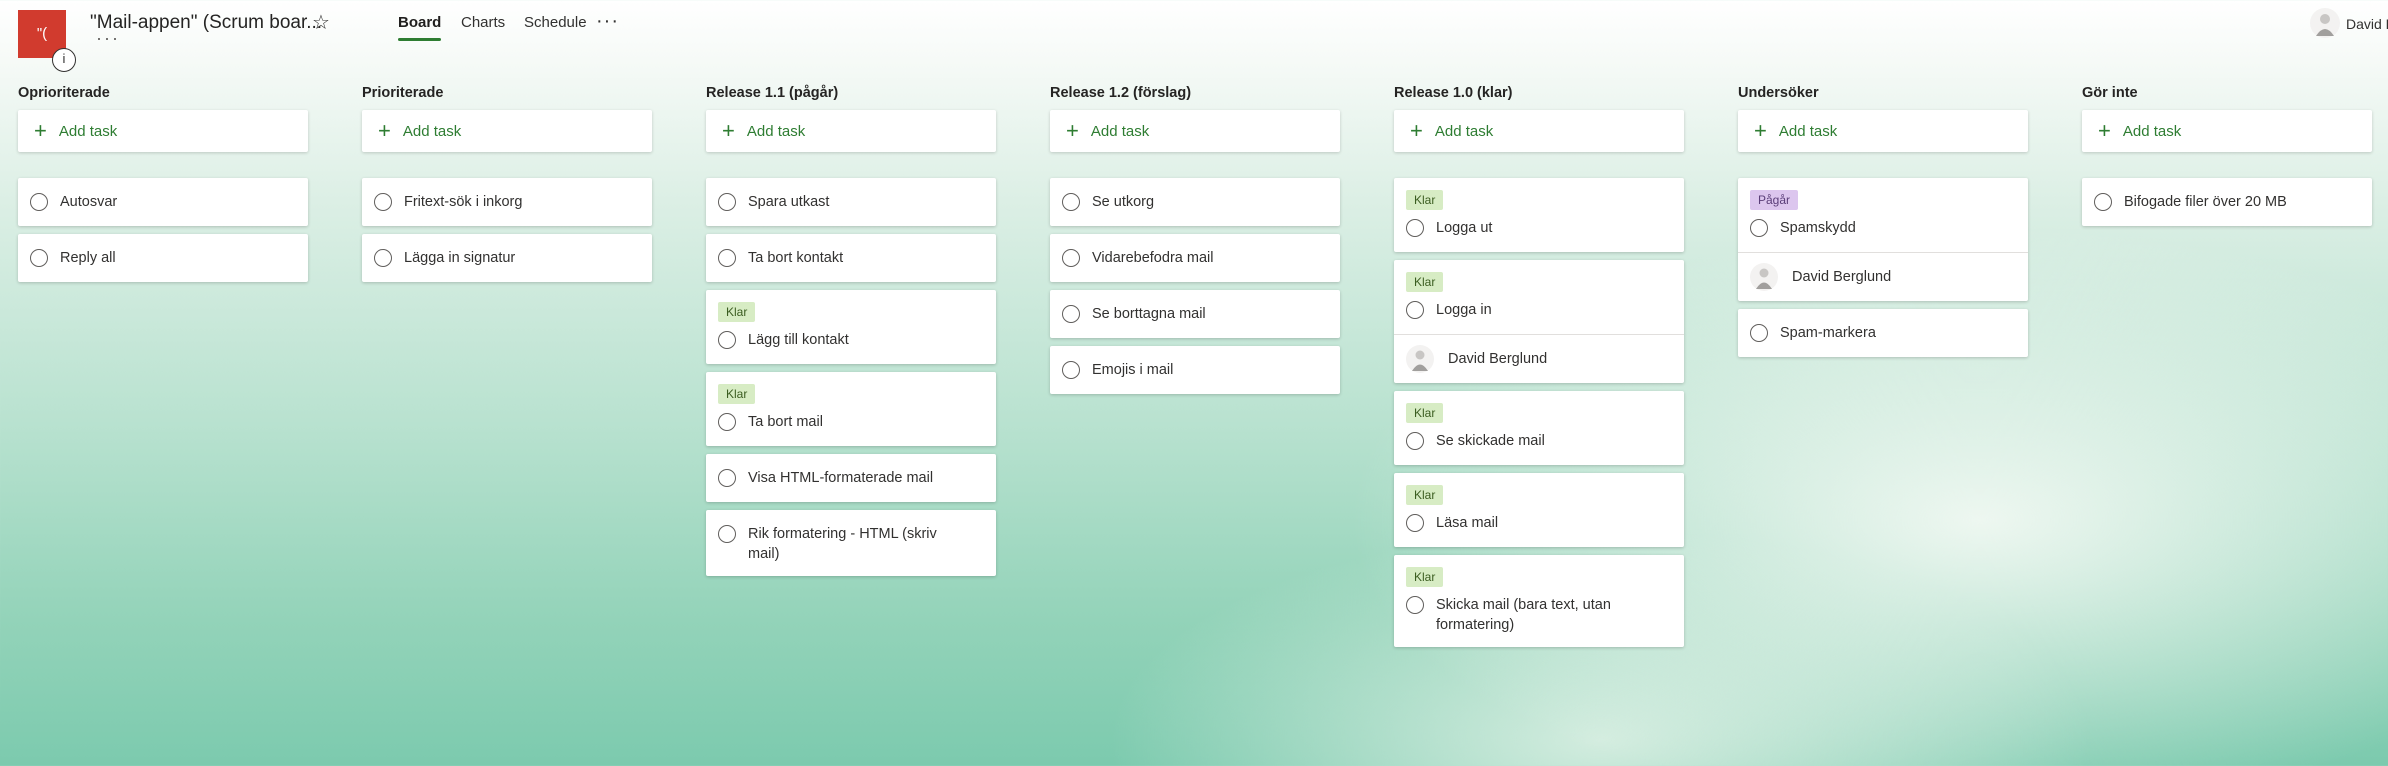 This screenshot has height=766, width=2388. I want to click on user-avatar, so click(2325, 23).